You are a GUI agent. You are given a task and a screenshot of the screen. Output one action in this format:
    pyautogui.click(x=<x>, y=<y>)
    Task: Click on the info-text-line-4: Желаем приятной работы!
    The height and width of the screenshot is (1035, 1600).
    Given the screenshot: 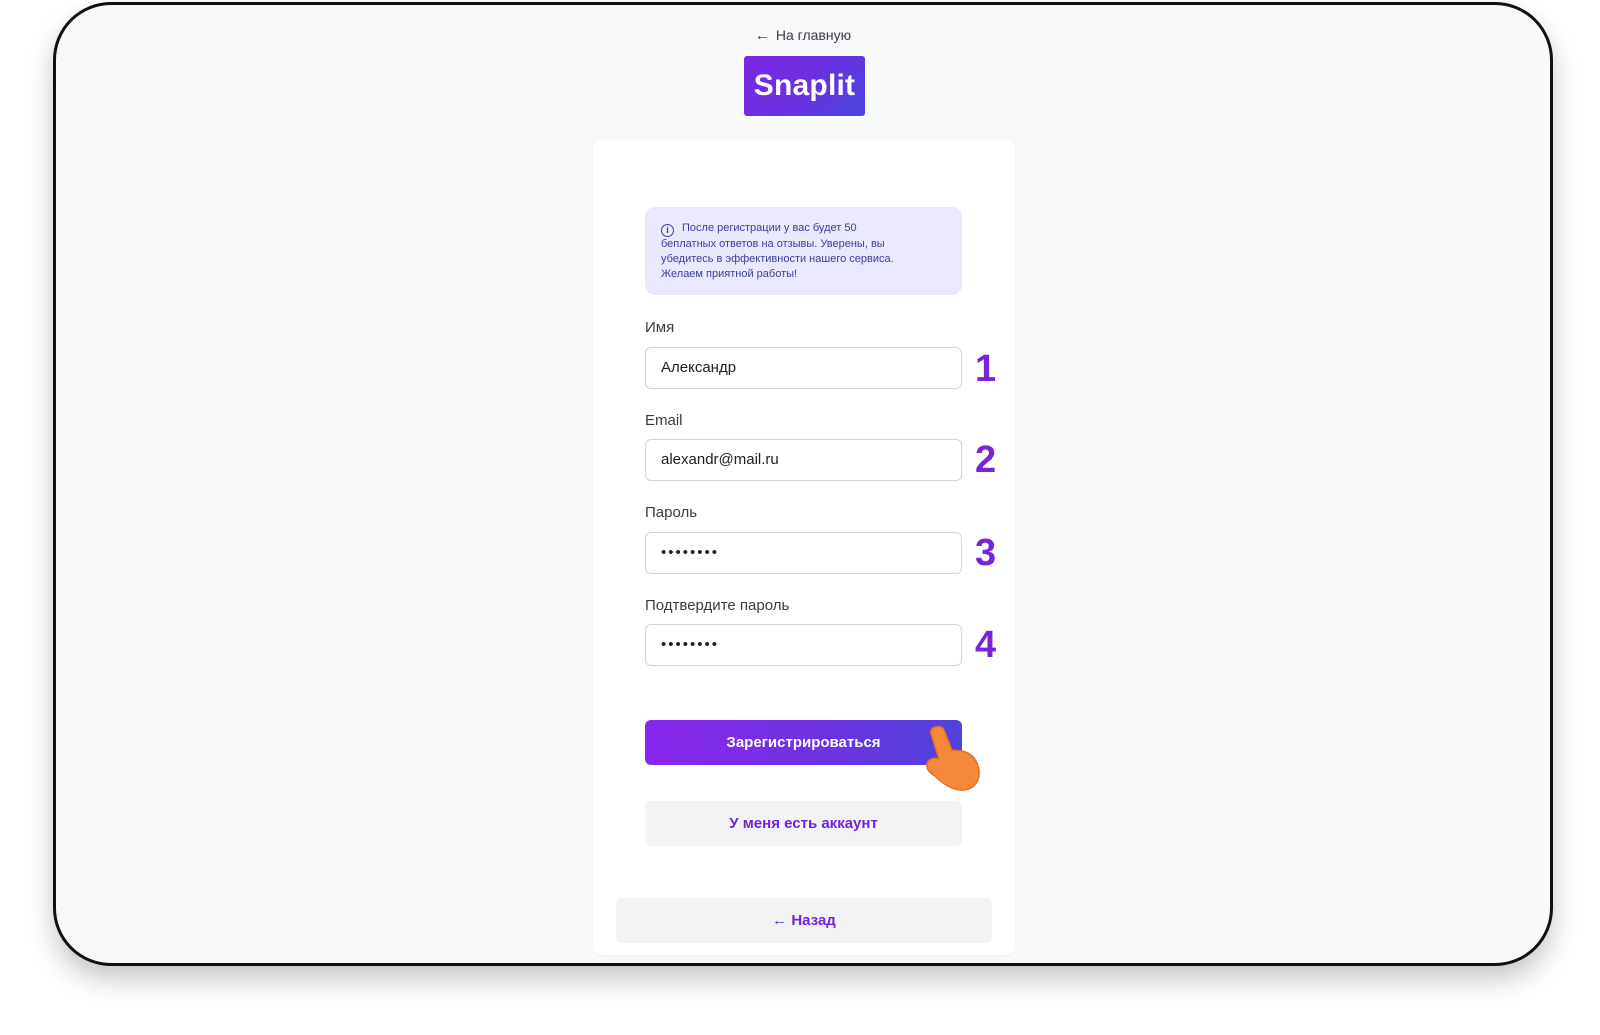 What is the action you would take?
    pyautogui.click(x=729, y=274)
    